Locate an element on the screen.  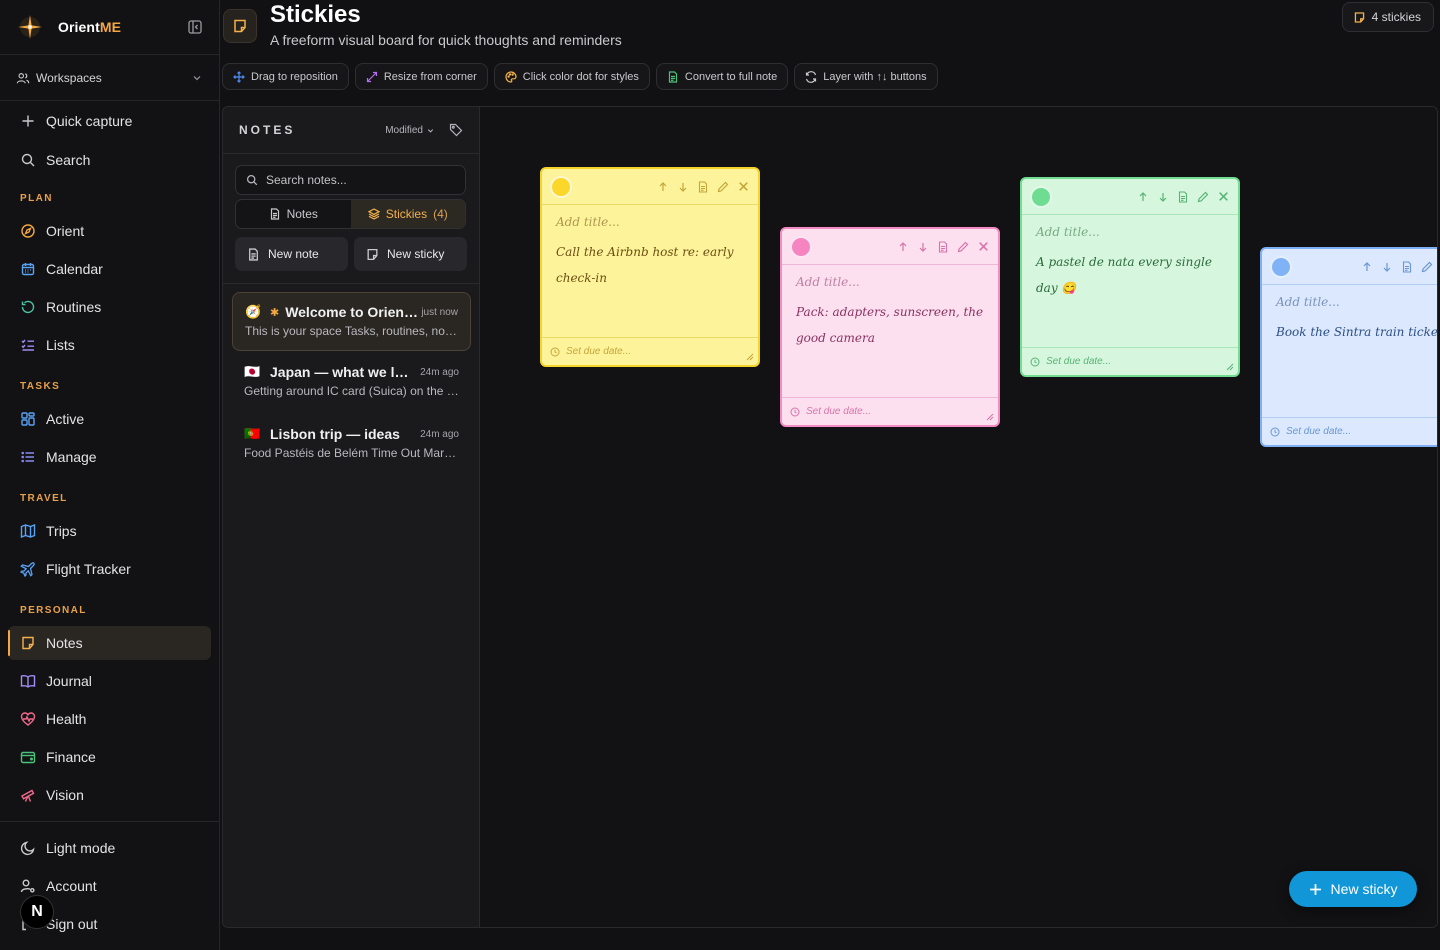
note-time: 24m ago is located at coordinates (439, 372).